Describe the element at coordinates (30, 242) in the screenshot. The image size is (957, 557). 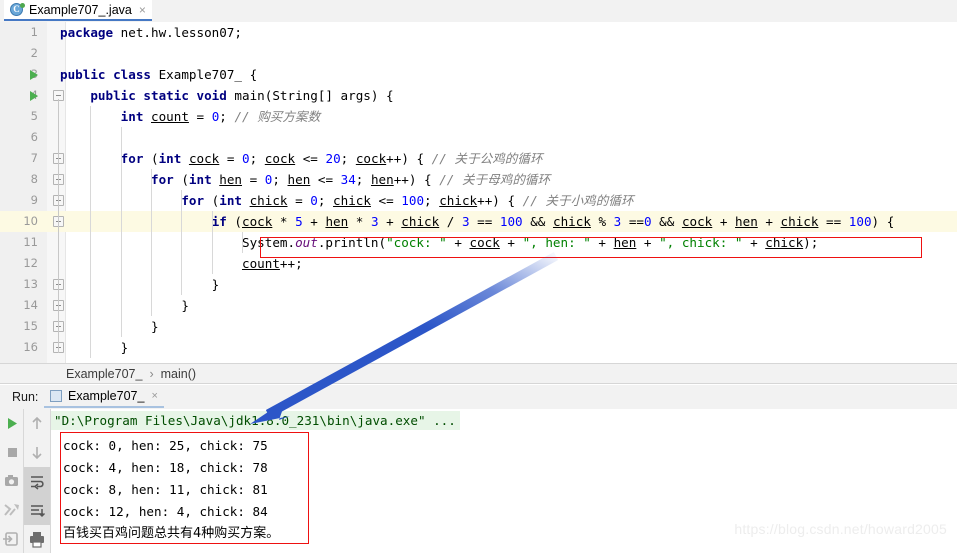
I see `line-number: 11` at that location.